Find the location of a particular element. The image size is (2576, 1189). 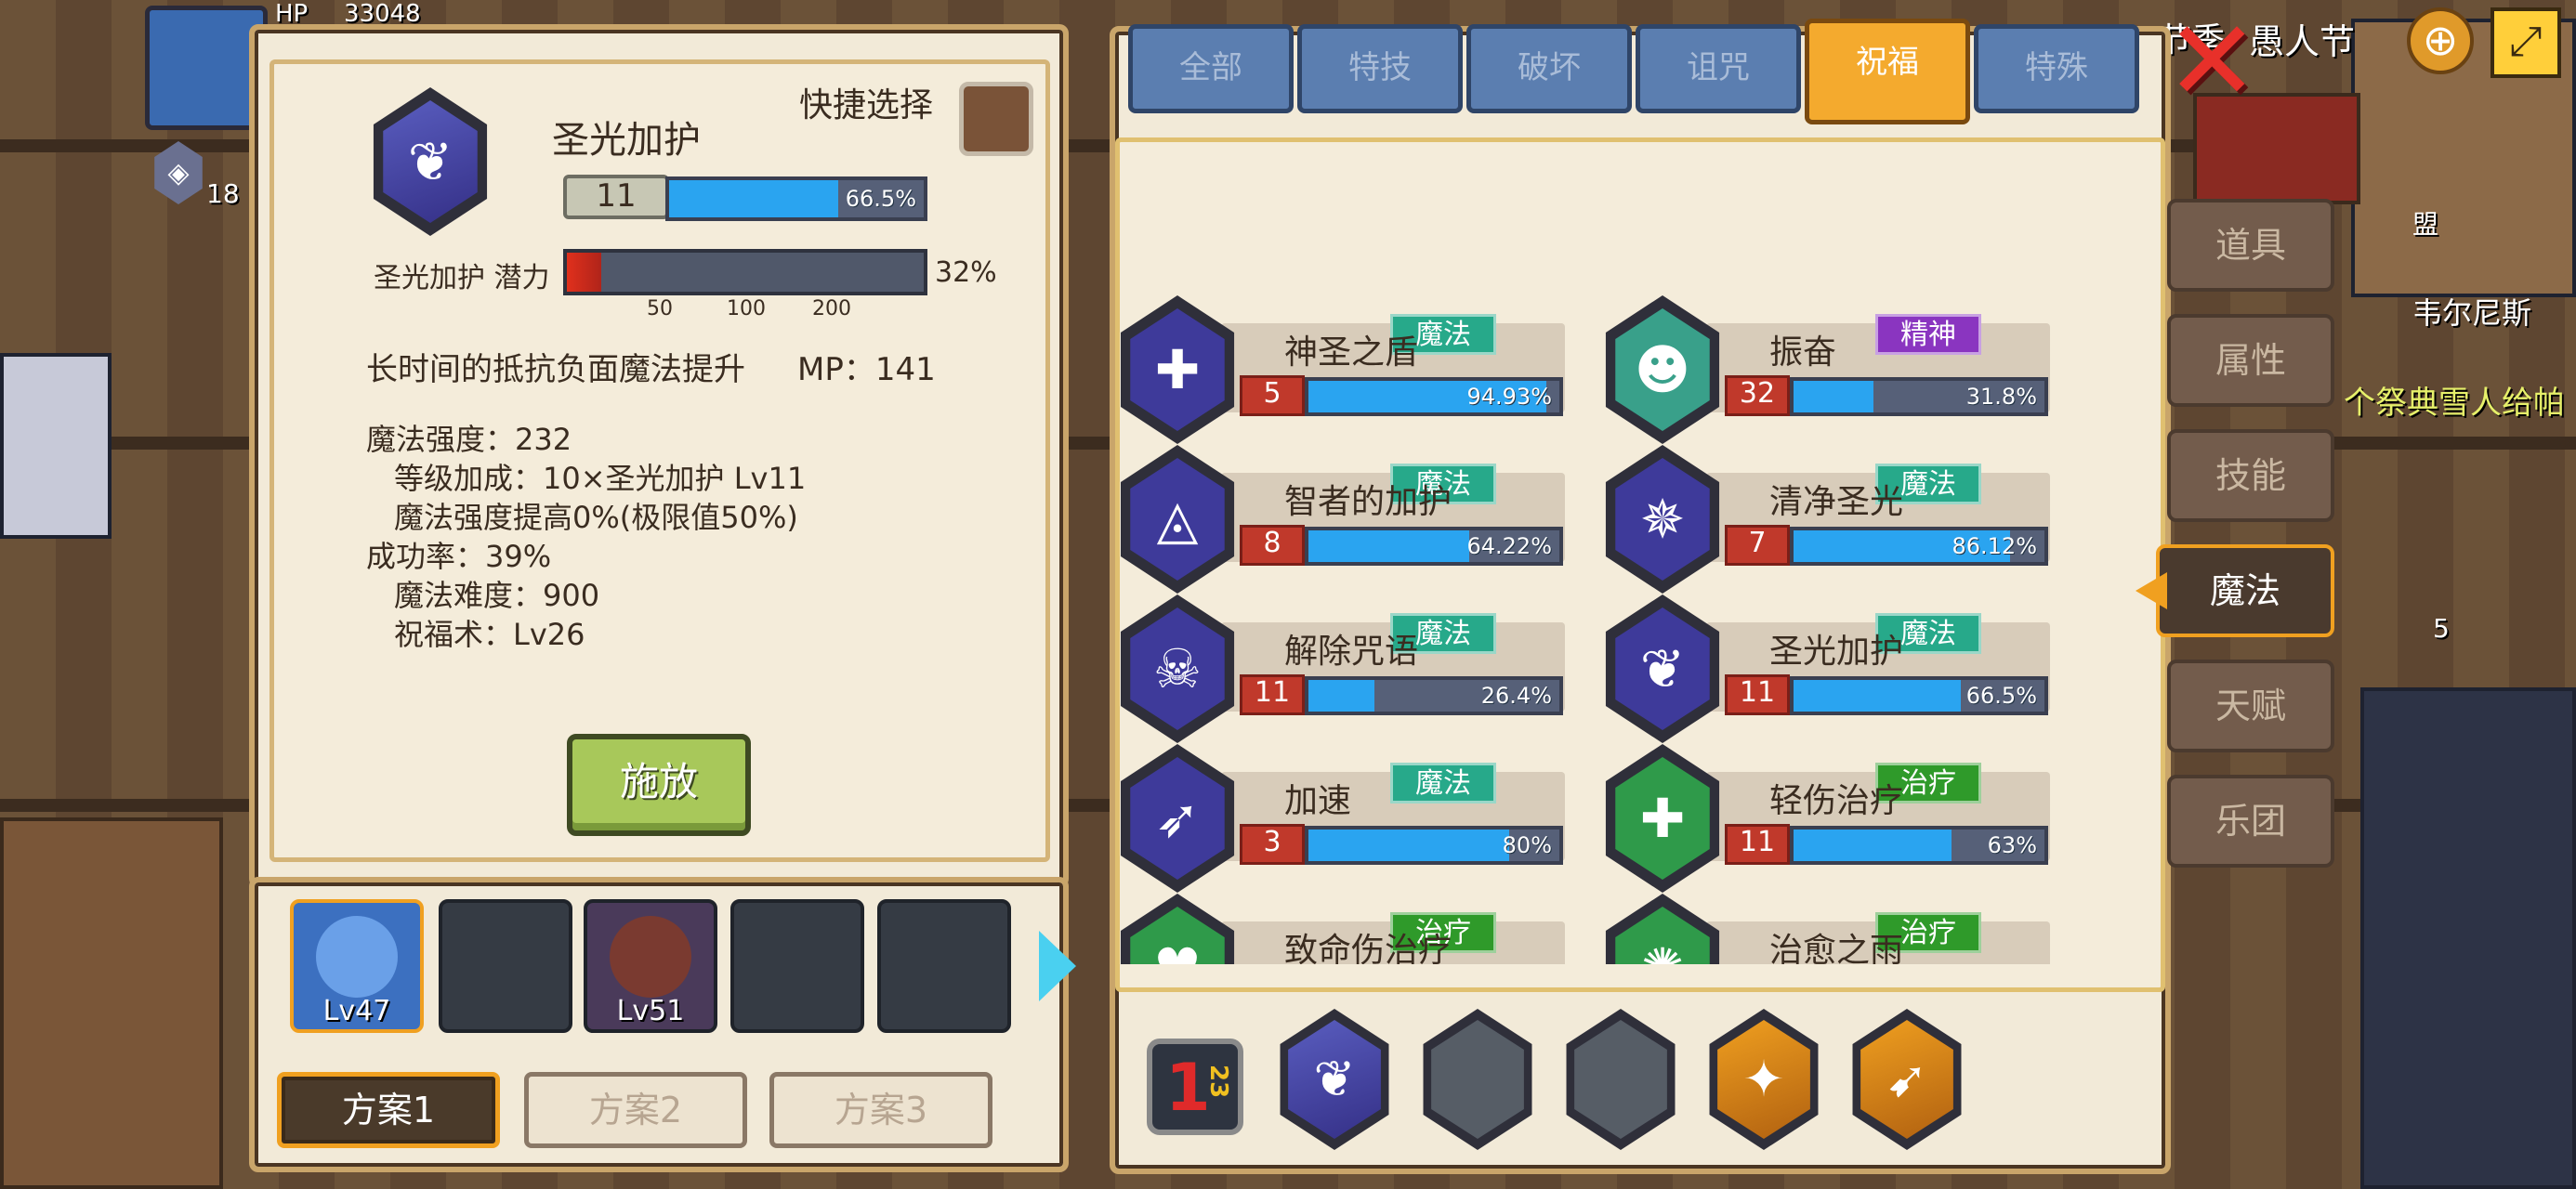

potential-tick-200: 200 is located at coordinates (831, 308).